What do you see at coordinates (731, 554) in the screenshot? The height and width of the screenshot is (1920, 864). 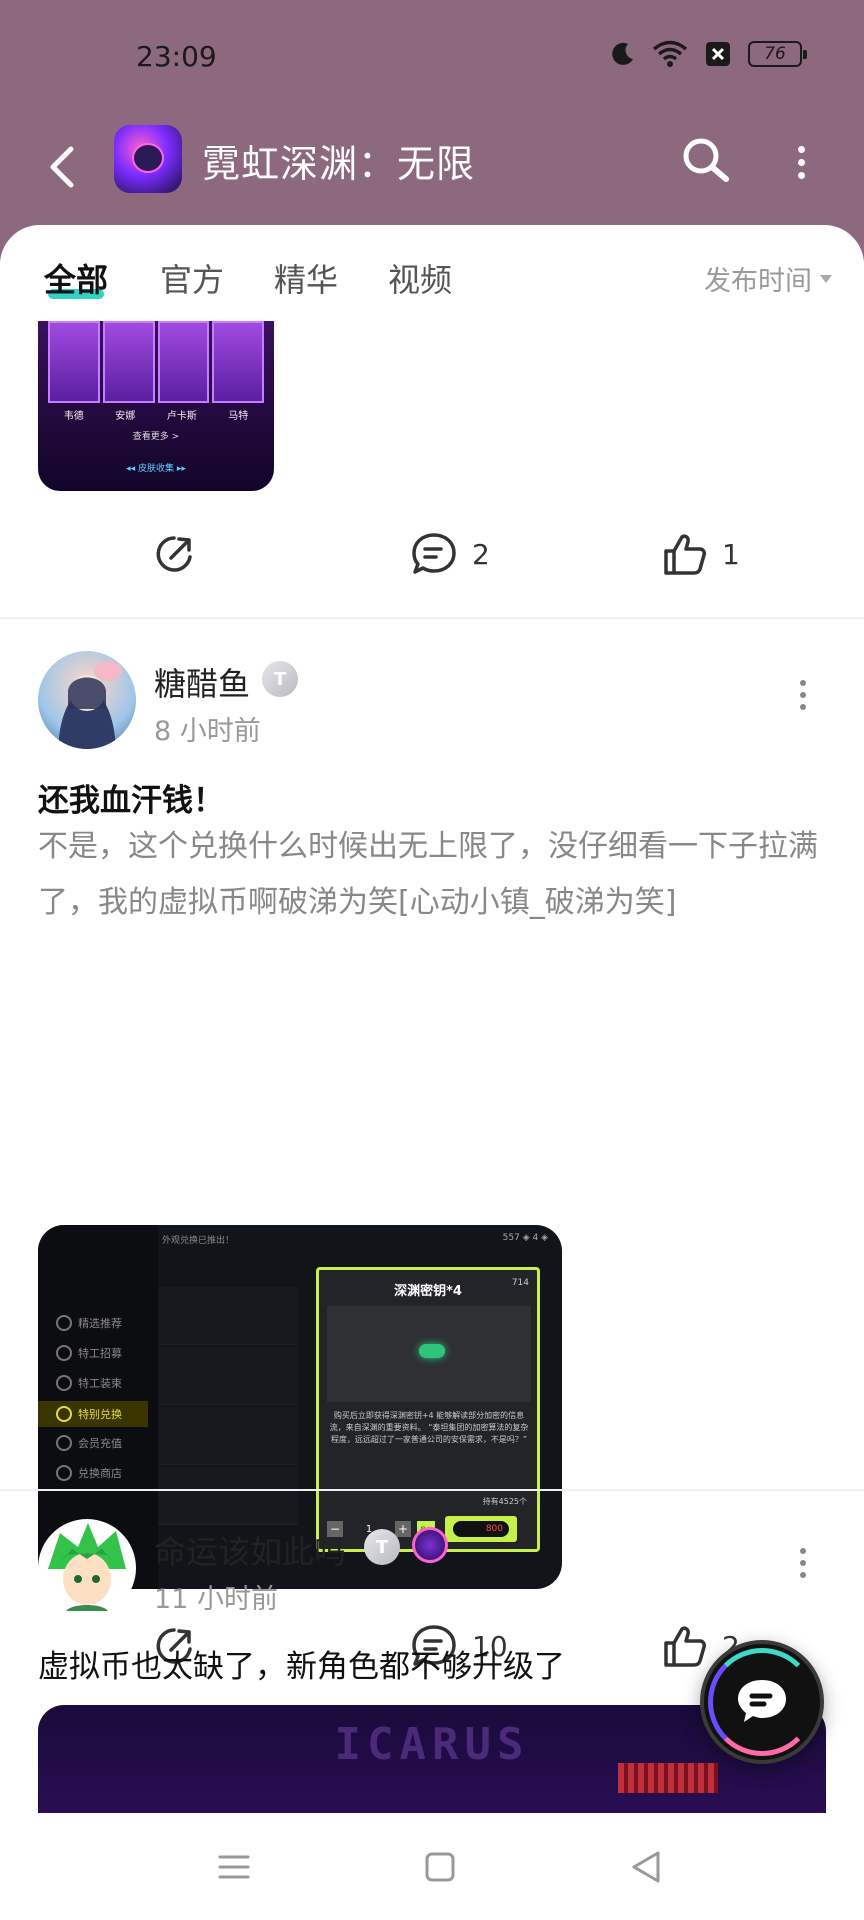 I see `like-count: 1` at bounding box center [731, 554].